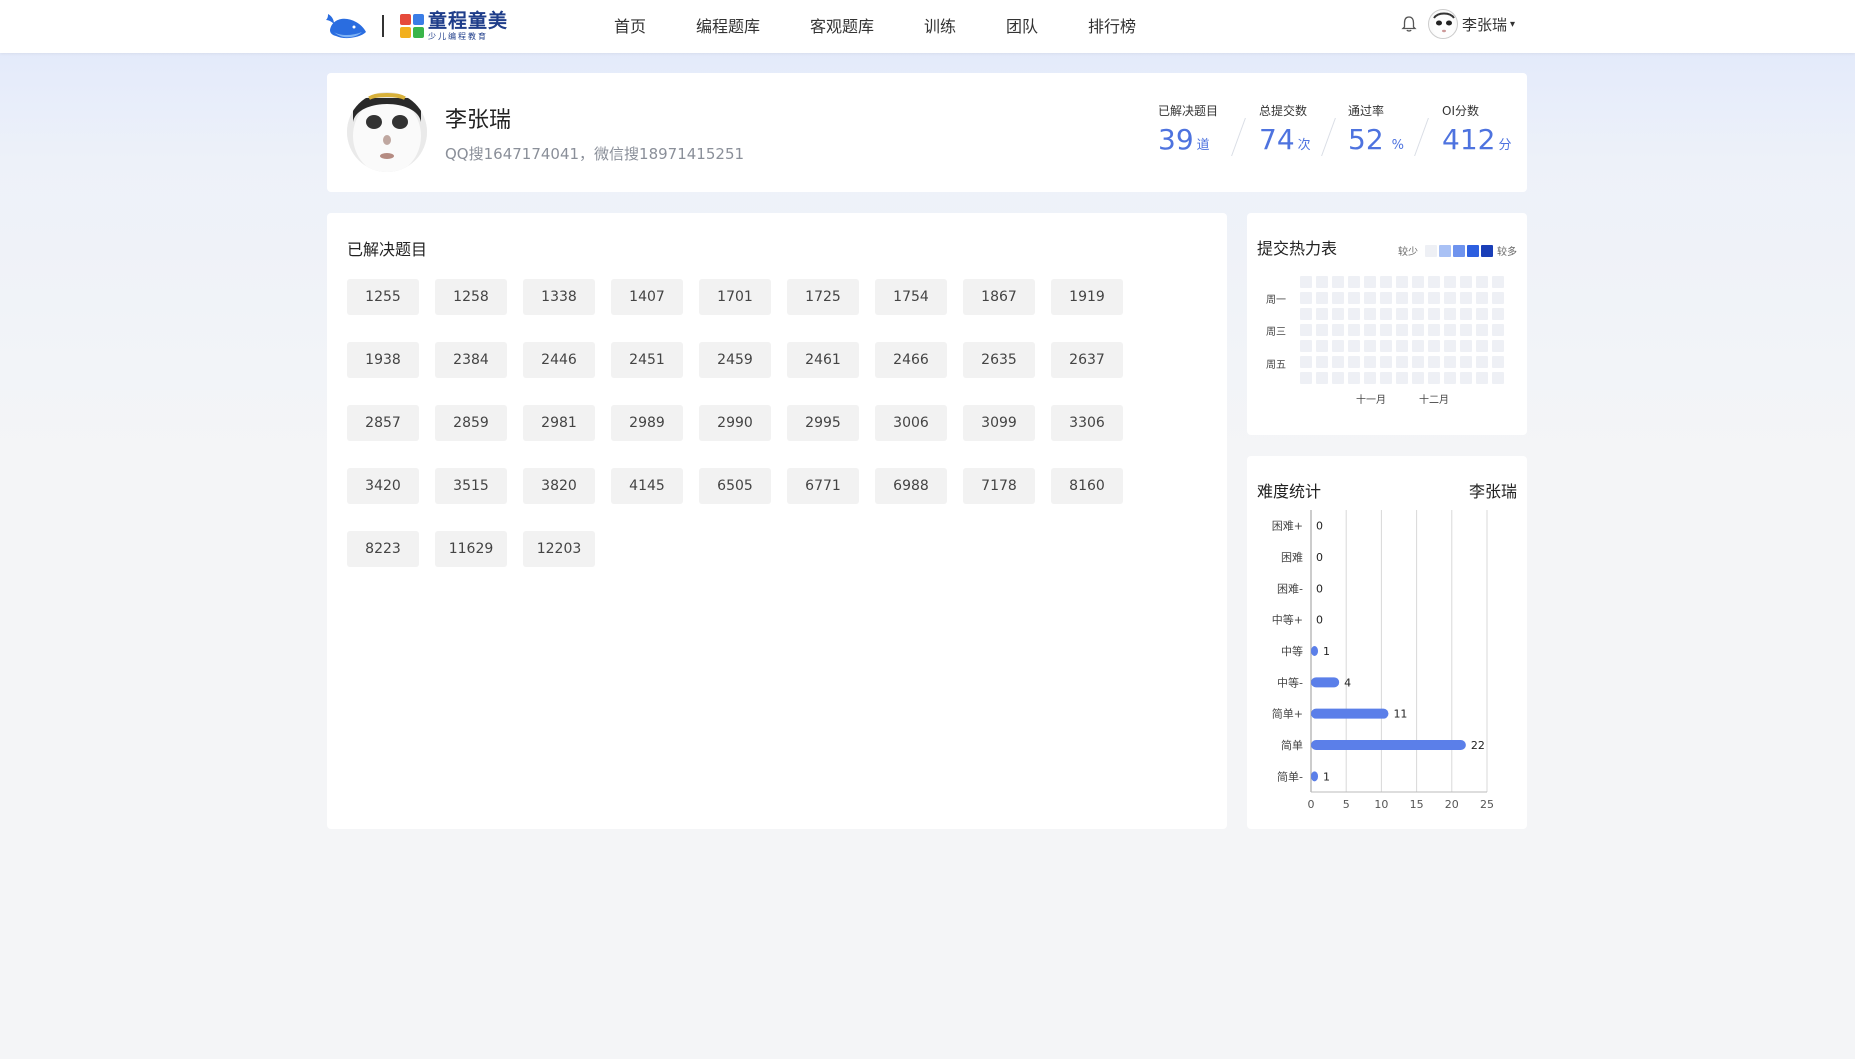 Image resolution: width=1855 pixels, height=1059 pixels. I want to click on heatmap-legend: 较少 较多, so click(1457, 250).